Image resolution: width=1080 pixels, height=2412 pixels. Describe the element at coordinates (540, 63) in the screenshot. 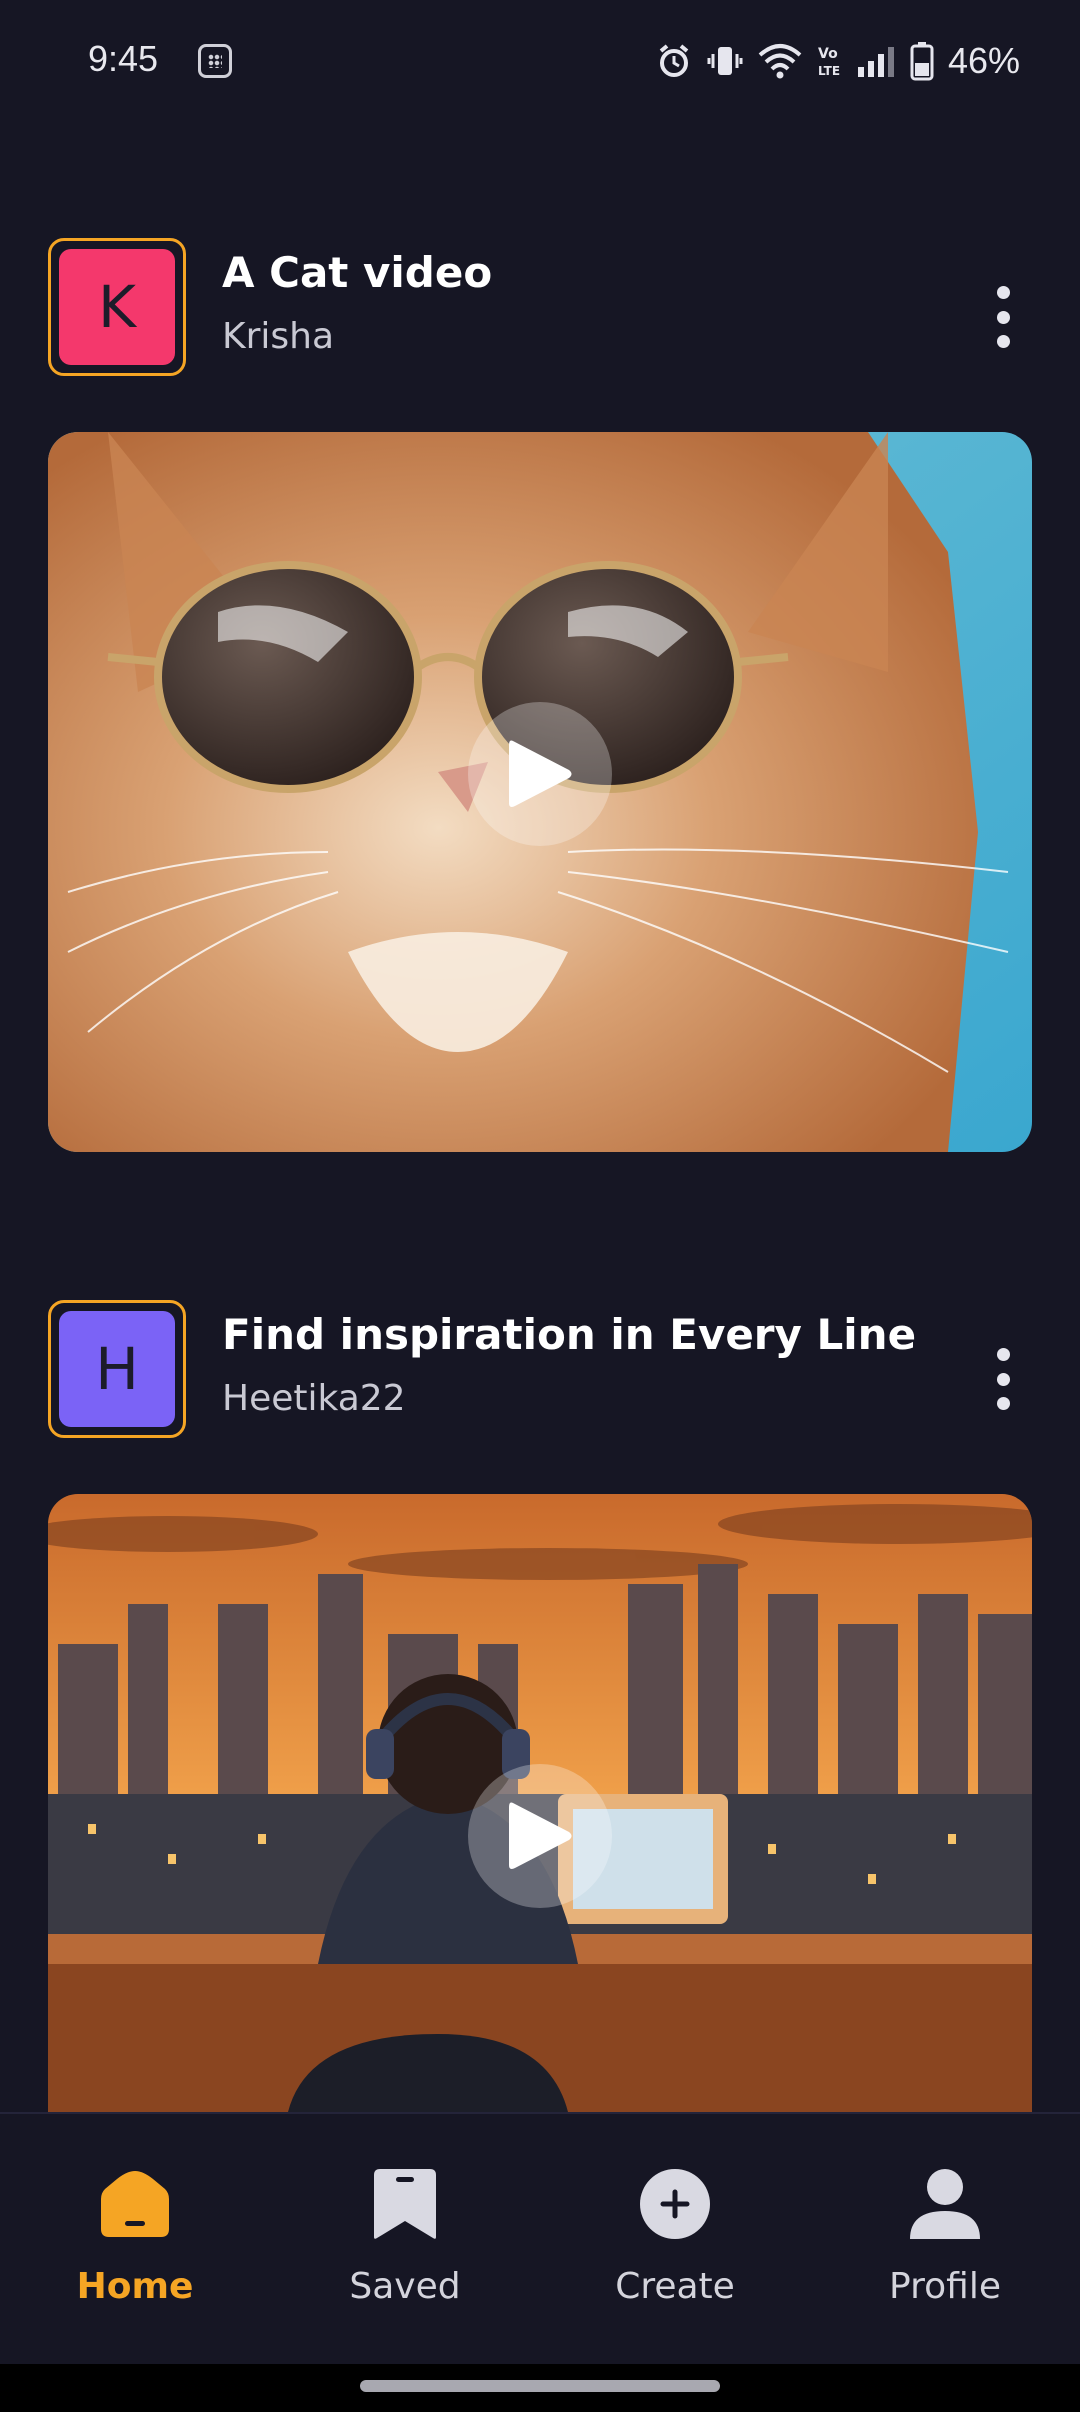

I see `status-bar: 9:45 Vo LTE 46%` at that location.